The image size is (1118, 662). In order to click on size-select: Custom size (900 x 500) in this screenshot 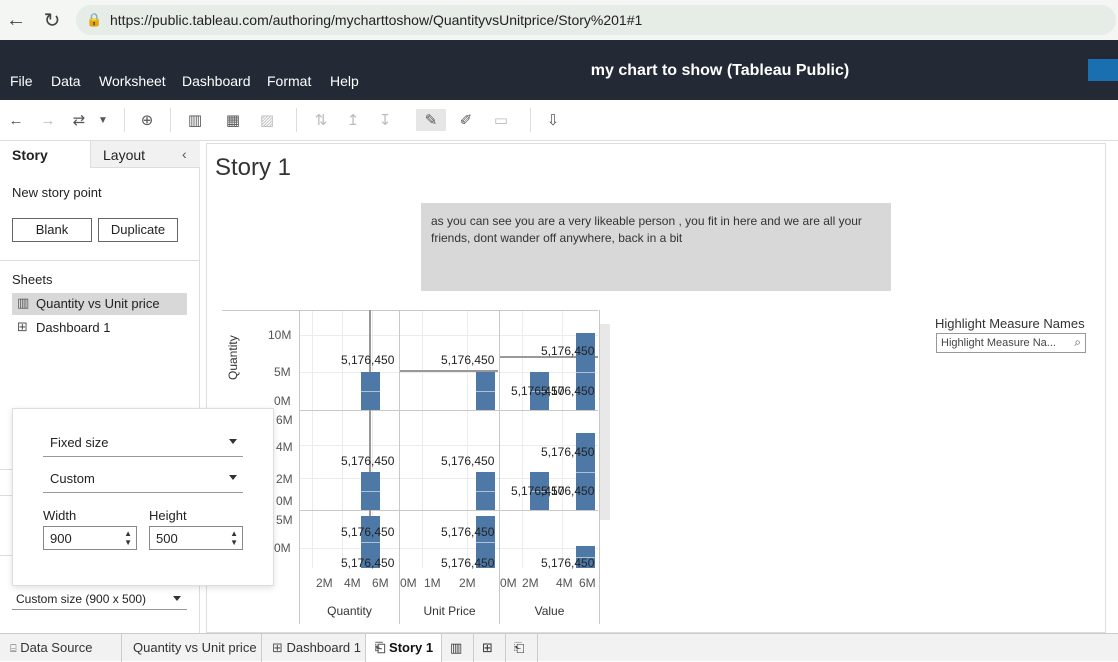, I will do `click(99, 599)`.